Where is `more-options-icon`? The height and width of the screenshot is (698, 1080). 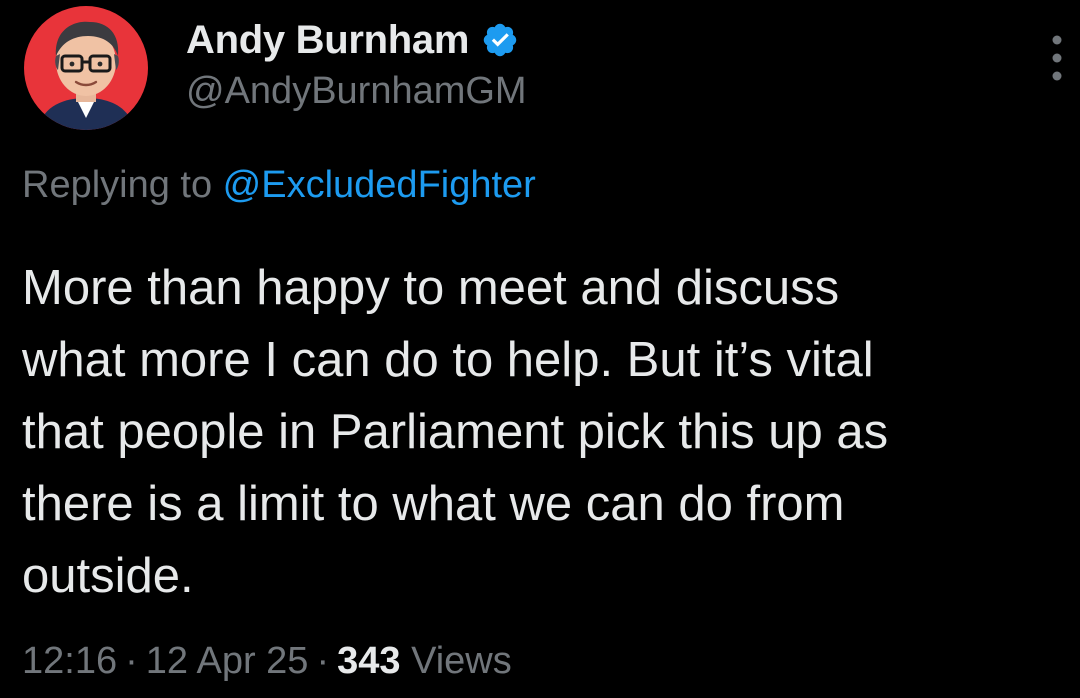
more-options-icon is located at coordinates (1057, 58).